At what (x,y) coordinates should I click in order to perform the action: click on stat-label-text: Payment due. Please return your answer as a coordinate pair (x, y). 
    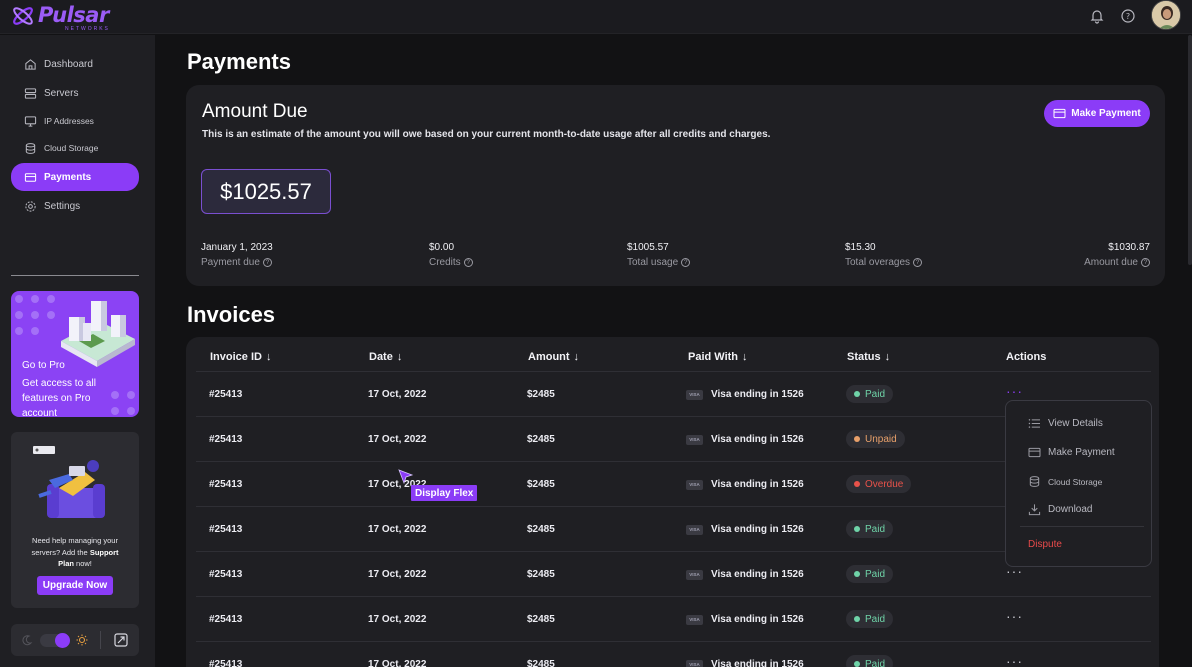
    Looking at the image, I should click on (230, 262).